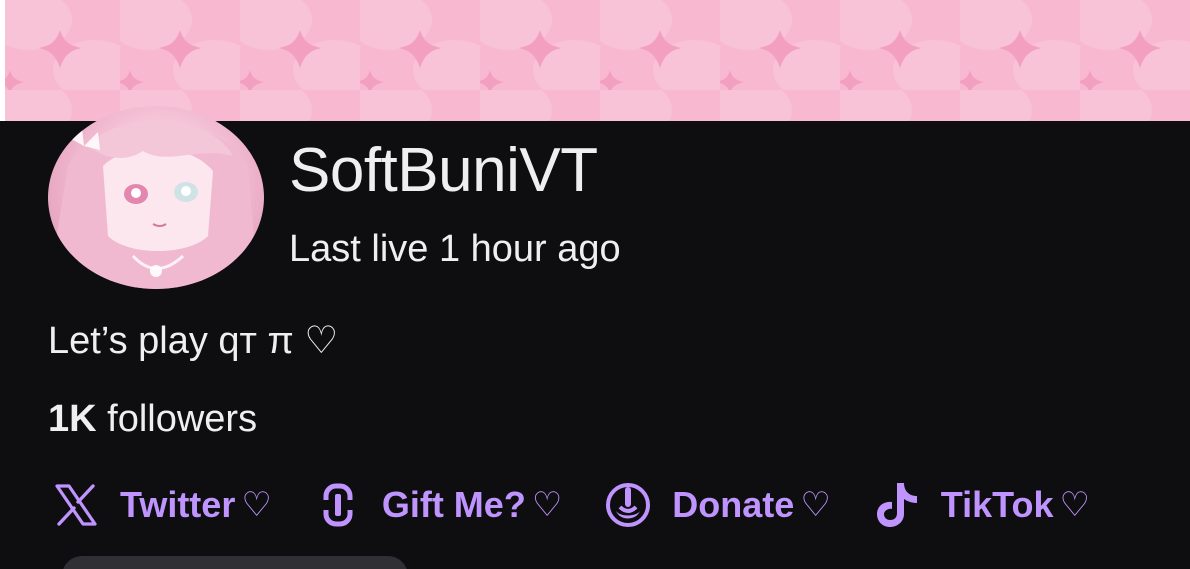 The image size is (1190, 569). What do you see at coordinates (256, 505) in the screenshot?
I see `twitter-link-heart: ♡` at bounding box center [256, 505].